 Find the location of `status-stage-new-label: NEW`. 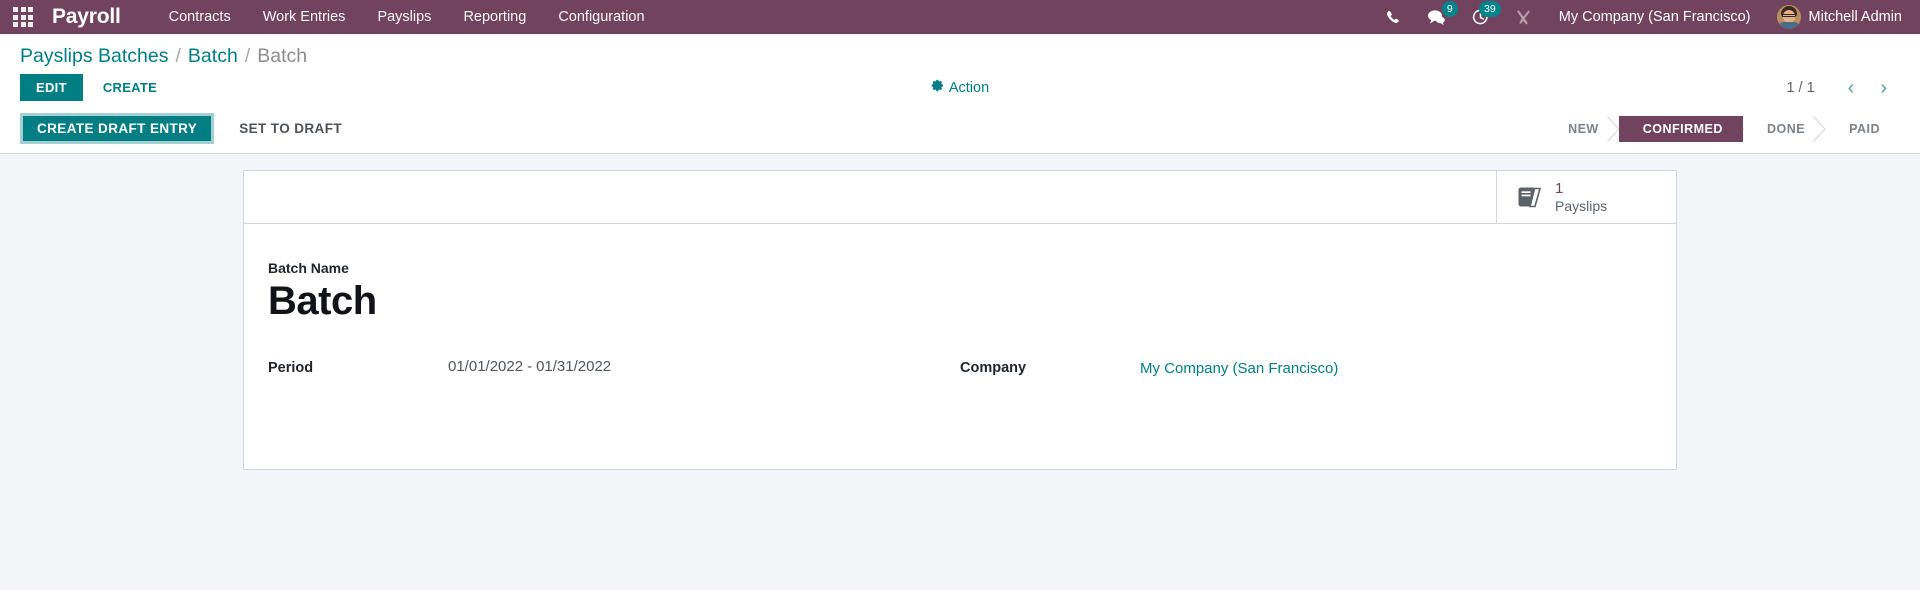

status-stage-new-label: NEW is located at coordinates (1583, 128).